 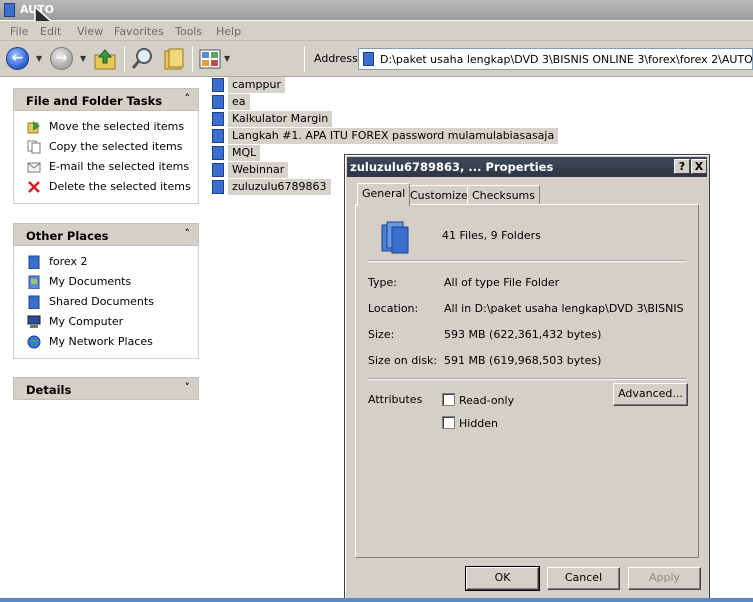 What do you see at coordinates (523, 334) in the screenshot?
I see `size-value: 593 MB (622,361,432 bytes)` at bounding box center [523, 334].